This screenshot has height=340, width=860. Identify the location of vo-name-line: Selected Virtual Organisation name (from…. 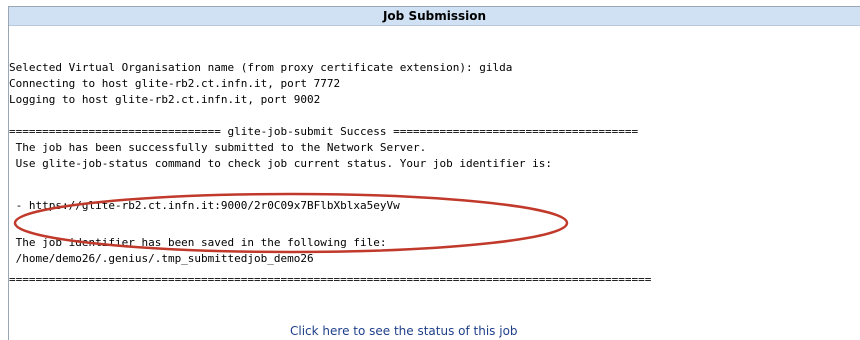
(261, 67).